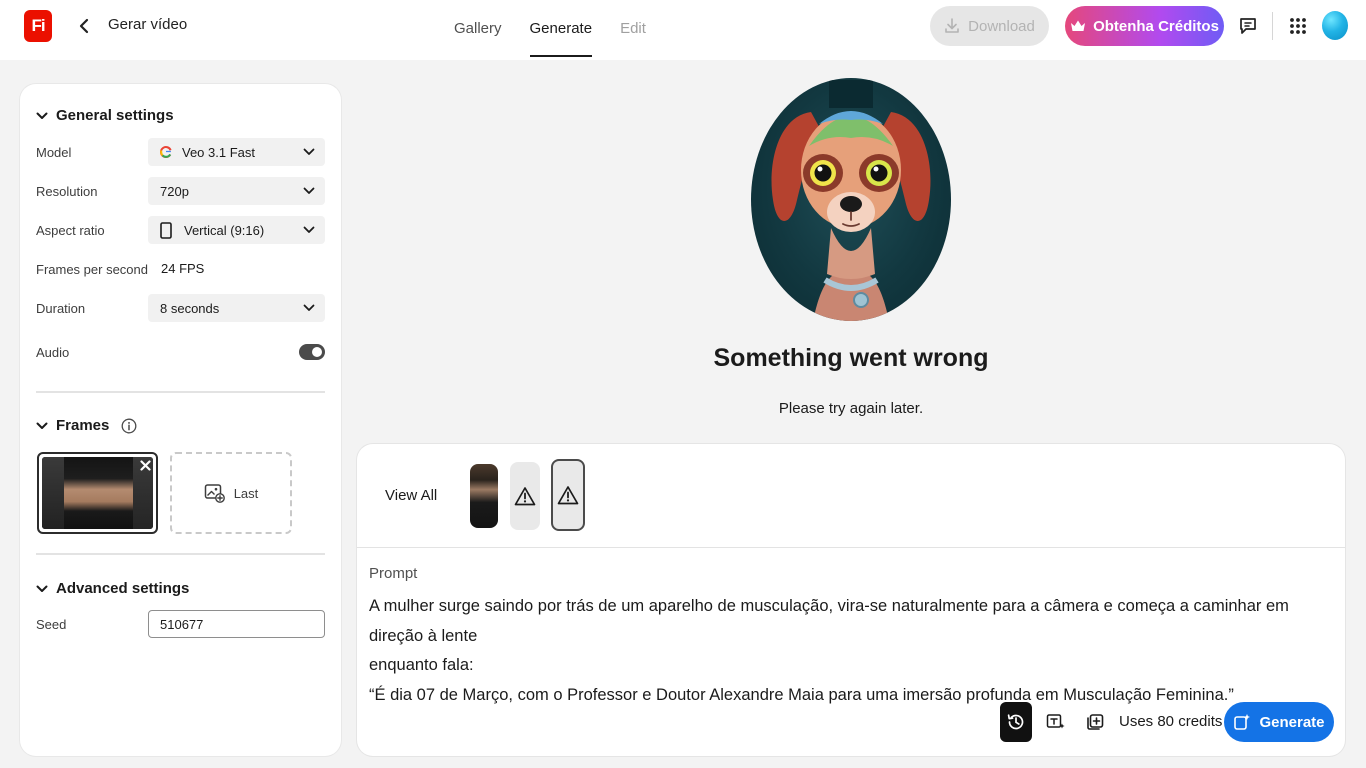  What do you see at coordinates (214, 493) in the screenshot?
I see `add-image-icon` at bounding box center [214, 493].